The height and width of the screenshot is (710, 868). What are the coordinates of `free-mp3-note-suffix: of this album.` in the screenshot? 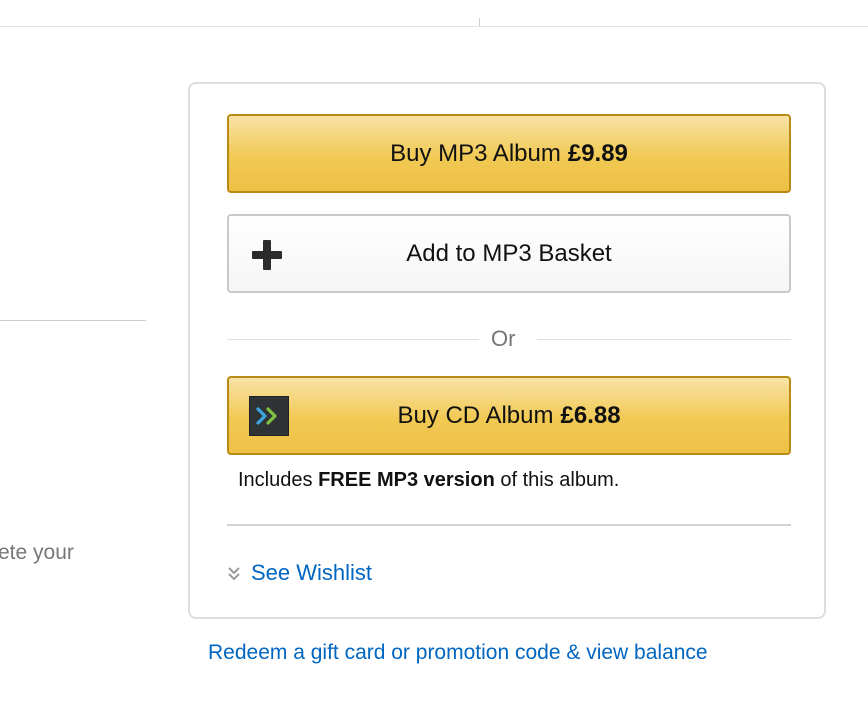 It's located at (560, 480).